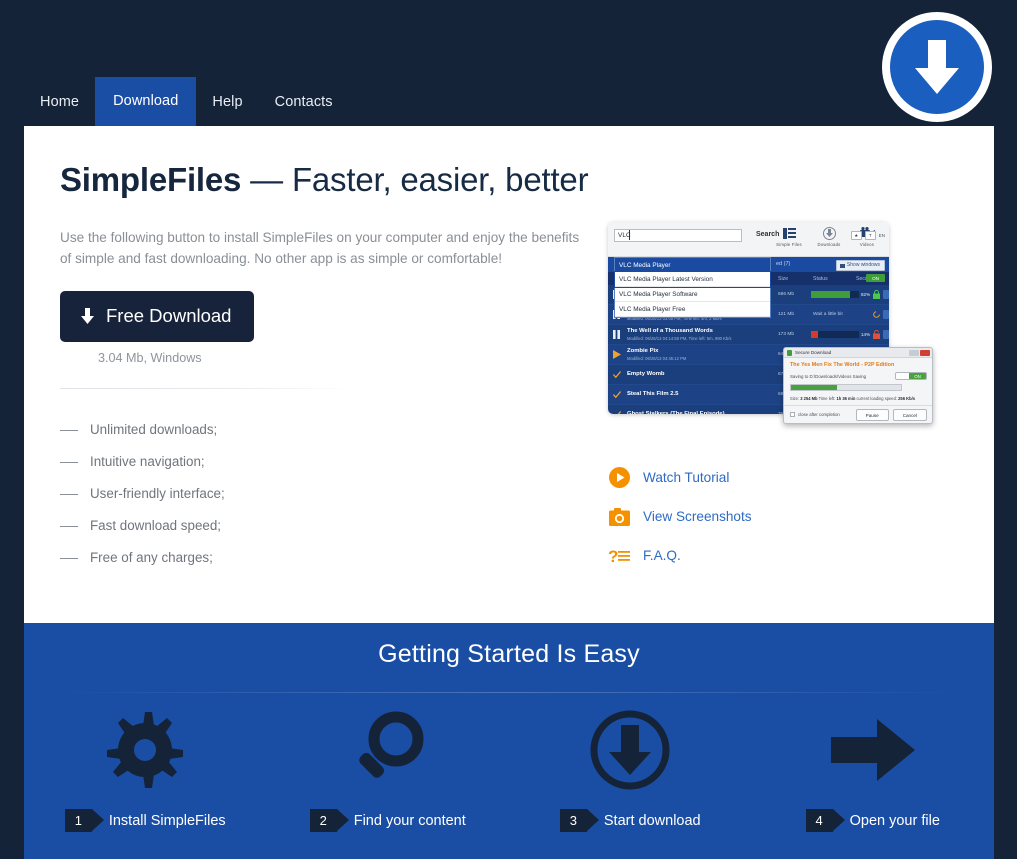  Describe the element at coordinates (783, 264) in the screenshot. I see `app-subbar-label: ed (7)` at that location.